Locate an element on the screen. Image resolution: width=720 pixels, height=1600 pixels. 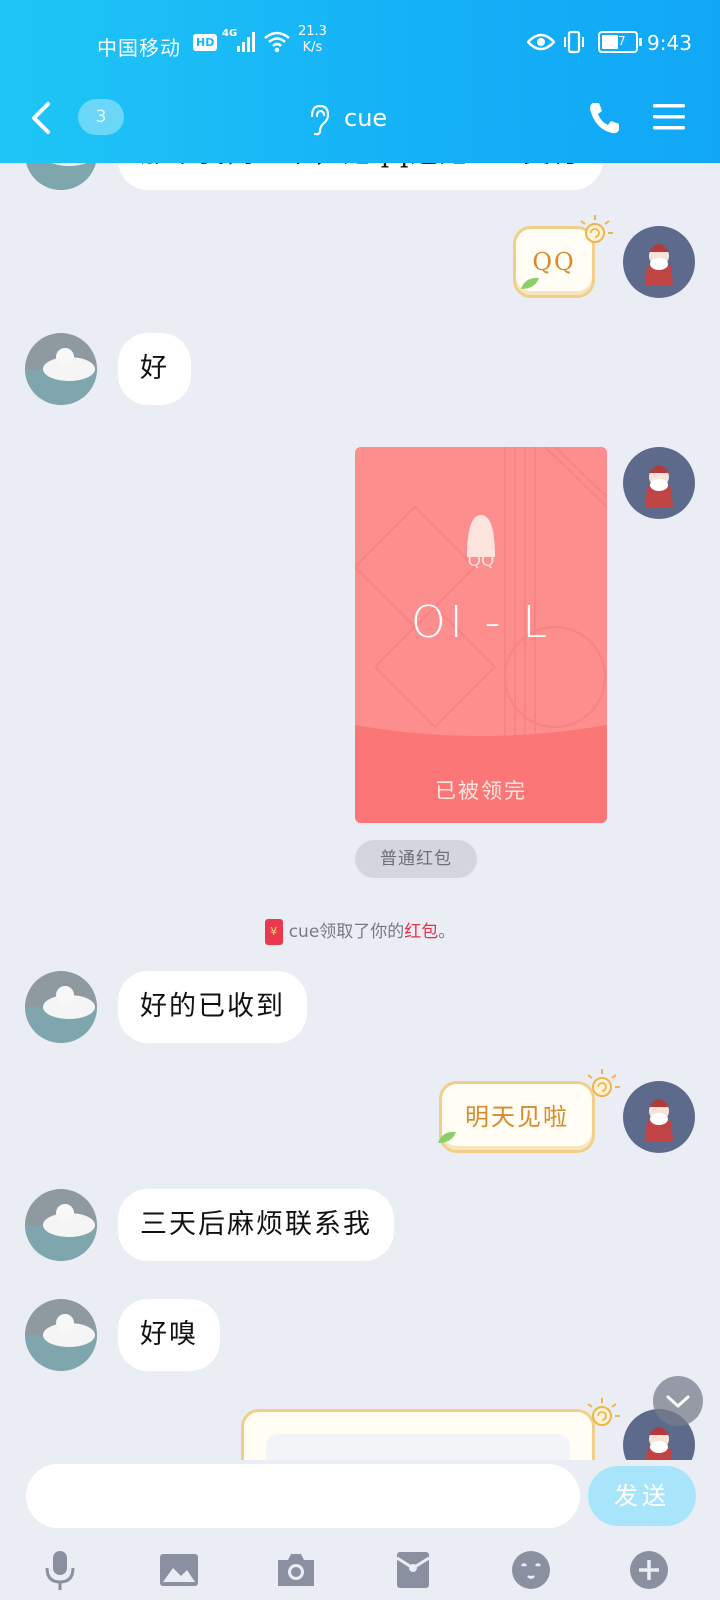
wifi-icon is located at coordinates (277, 42).